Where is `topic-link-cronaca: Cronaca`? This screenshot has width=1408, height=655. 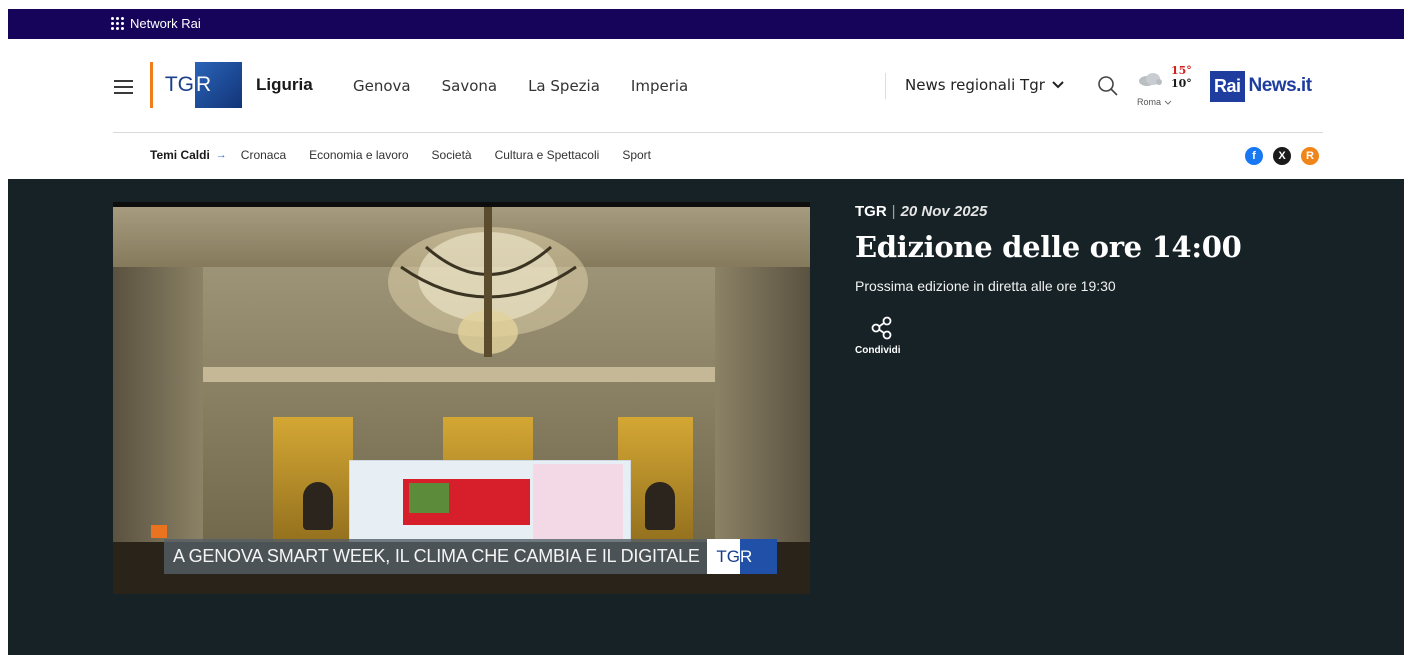 topic-link-cronaca: Cronaca is located at coordinates (263, 155).